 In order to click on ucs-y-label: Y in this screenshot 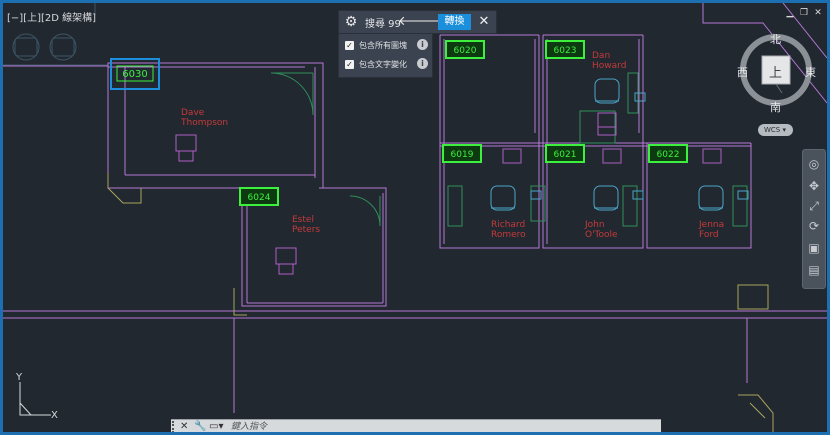, I will do `click(19, 377)`.